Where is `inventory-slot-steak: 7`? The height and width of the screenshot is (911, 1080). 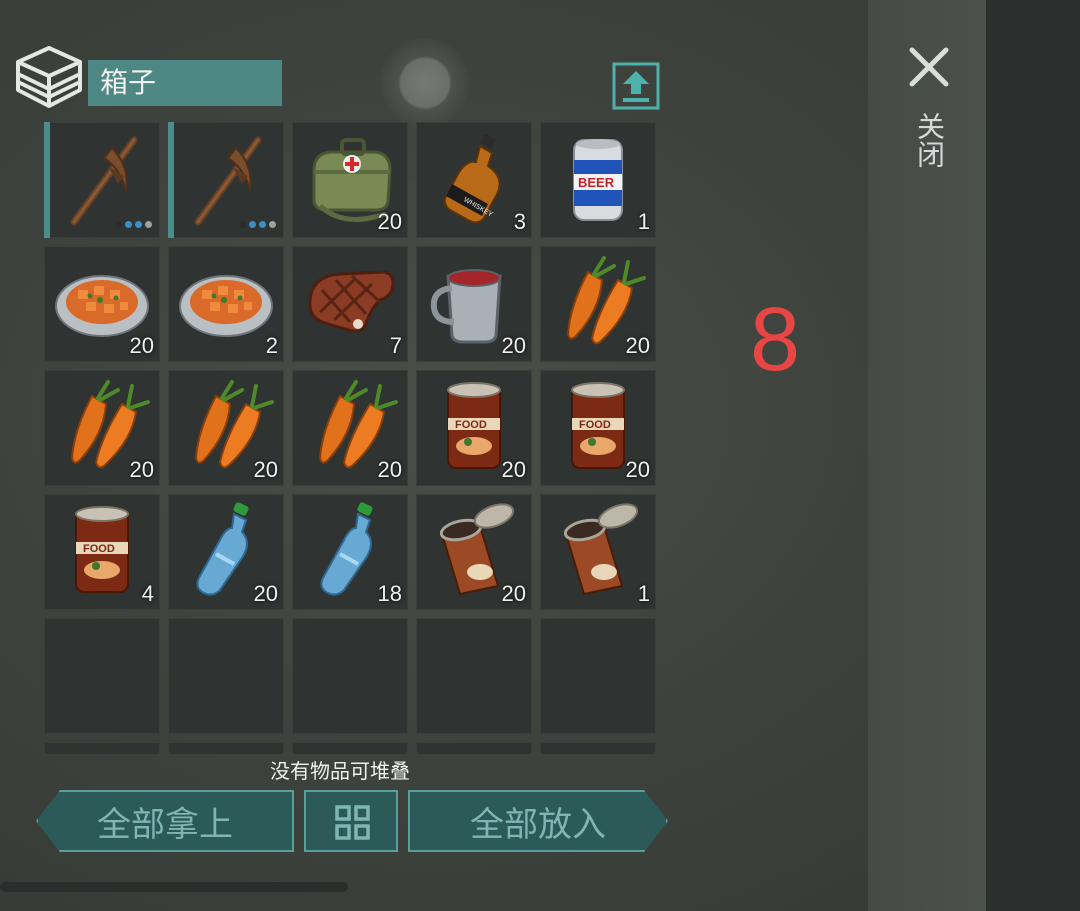
inventory-slot-steak: 7 is located at coordinates (350, 304).